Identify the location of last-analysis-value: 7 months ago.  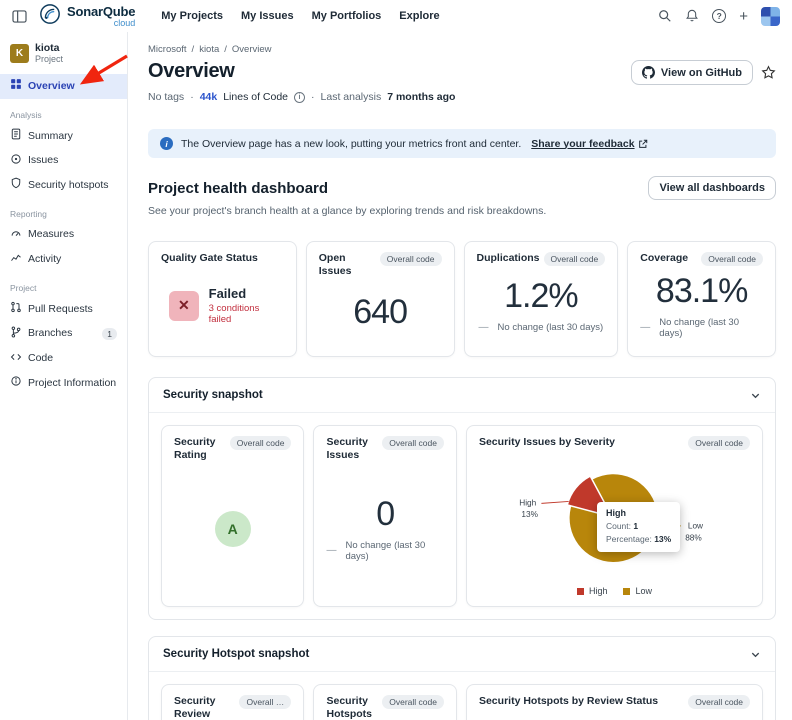
(421, 97).